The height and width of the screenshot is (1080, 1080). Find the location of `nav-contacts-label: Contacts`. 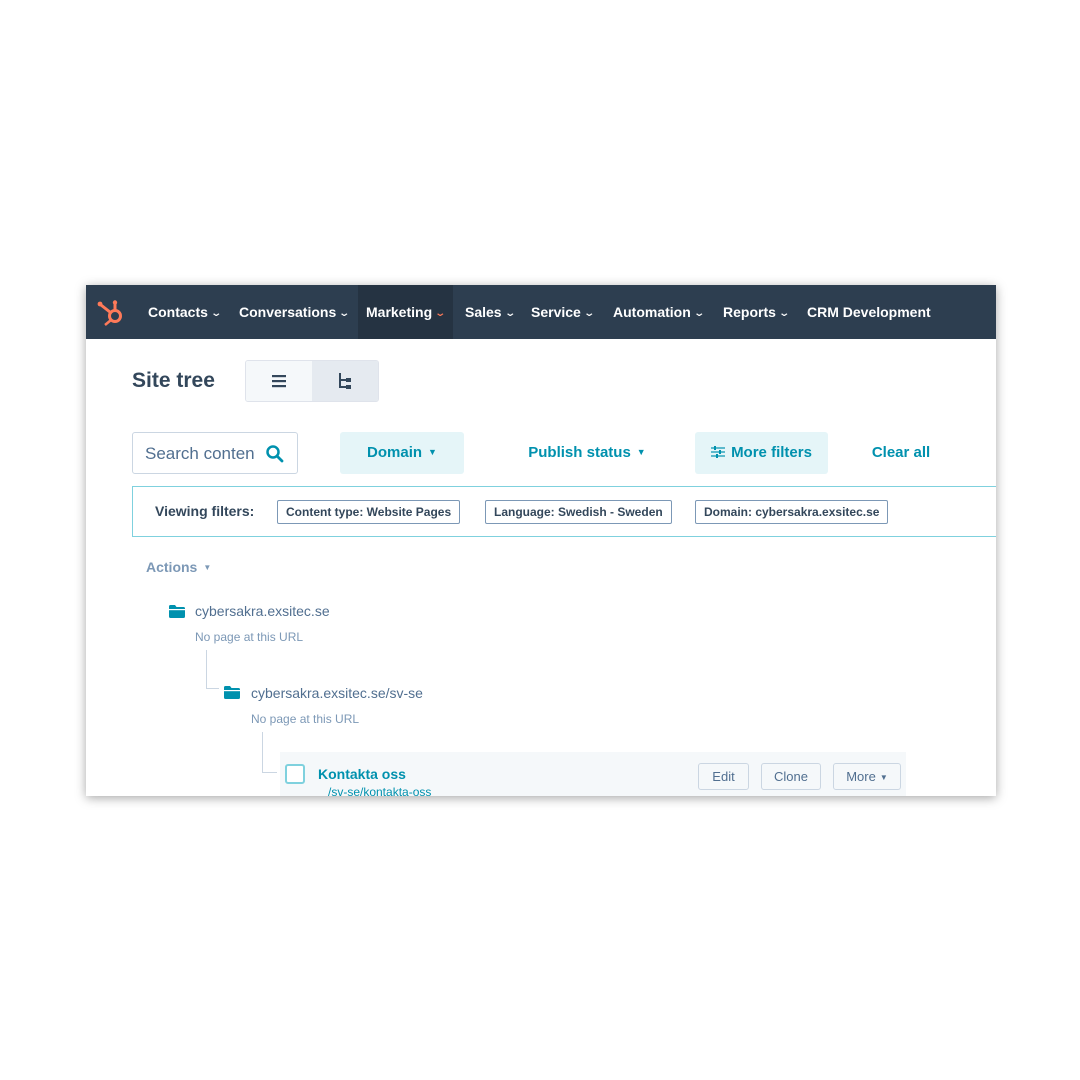

nav-contacts-label: Contacts is located at coordinates (178, 312).